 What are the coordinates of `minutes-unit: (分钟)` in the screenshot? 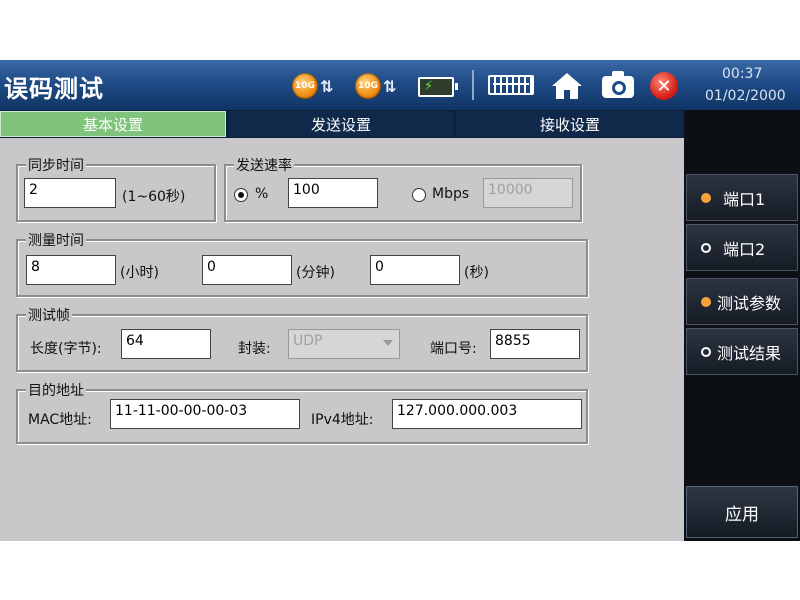 It's located at (315, 273).